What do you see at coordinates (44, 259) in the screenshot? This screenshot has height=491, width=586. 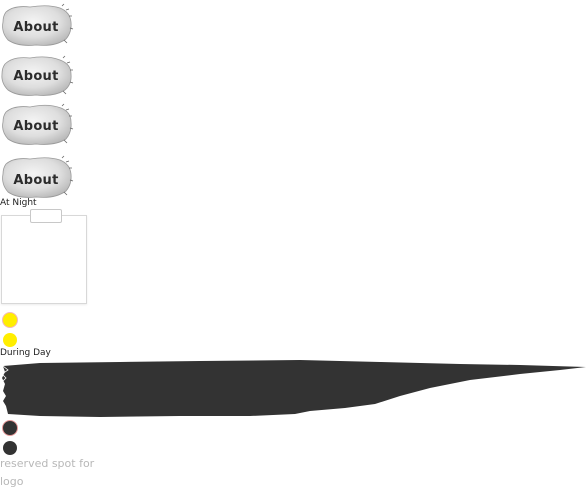 I see `night-panel` at bounding box center [44, 259].